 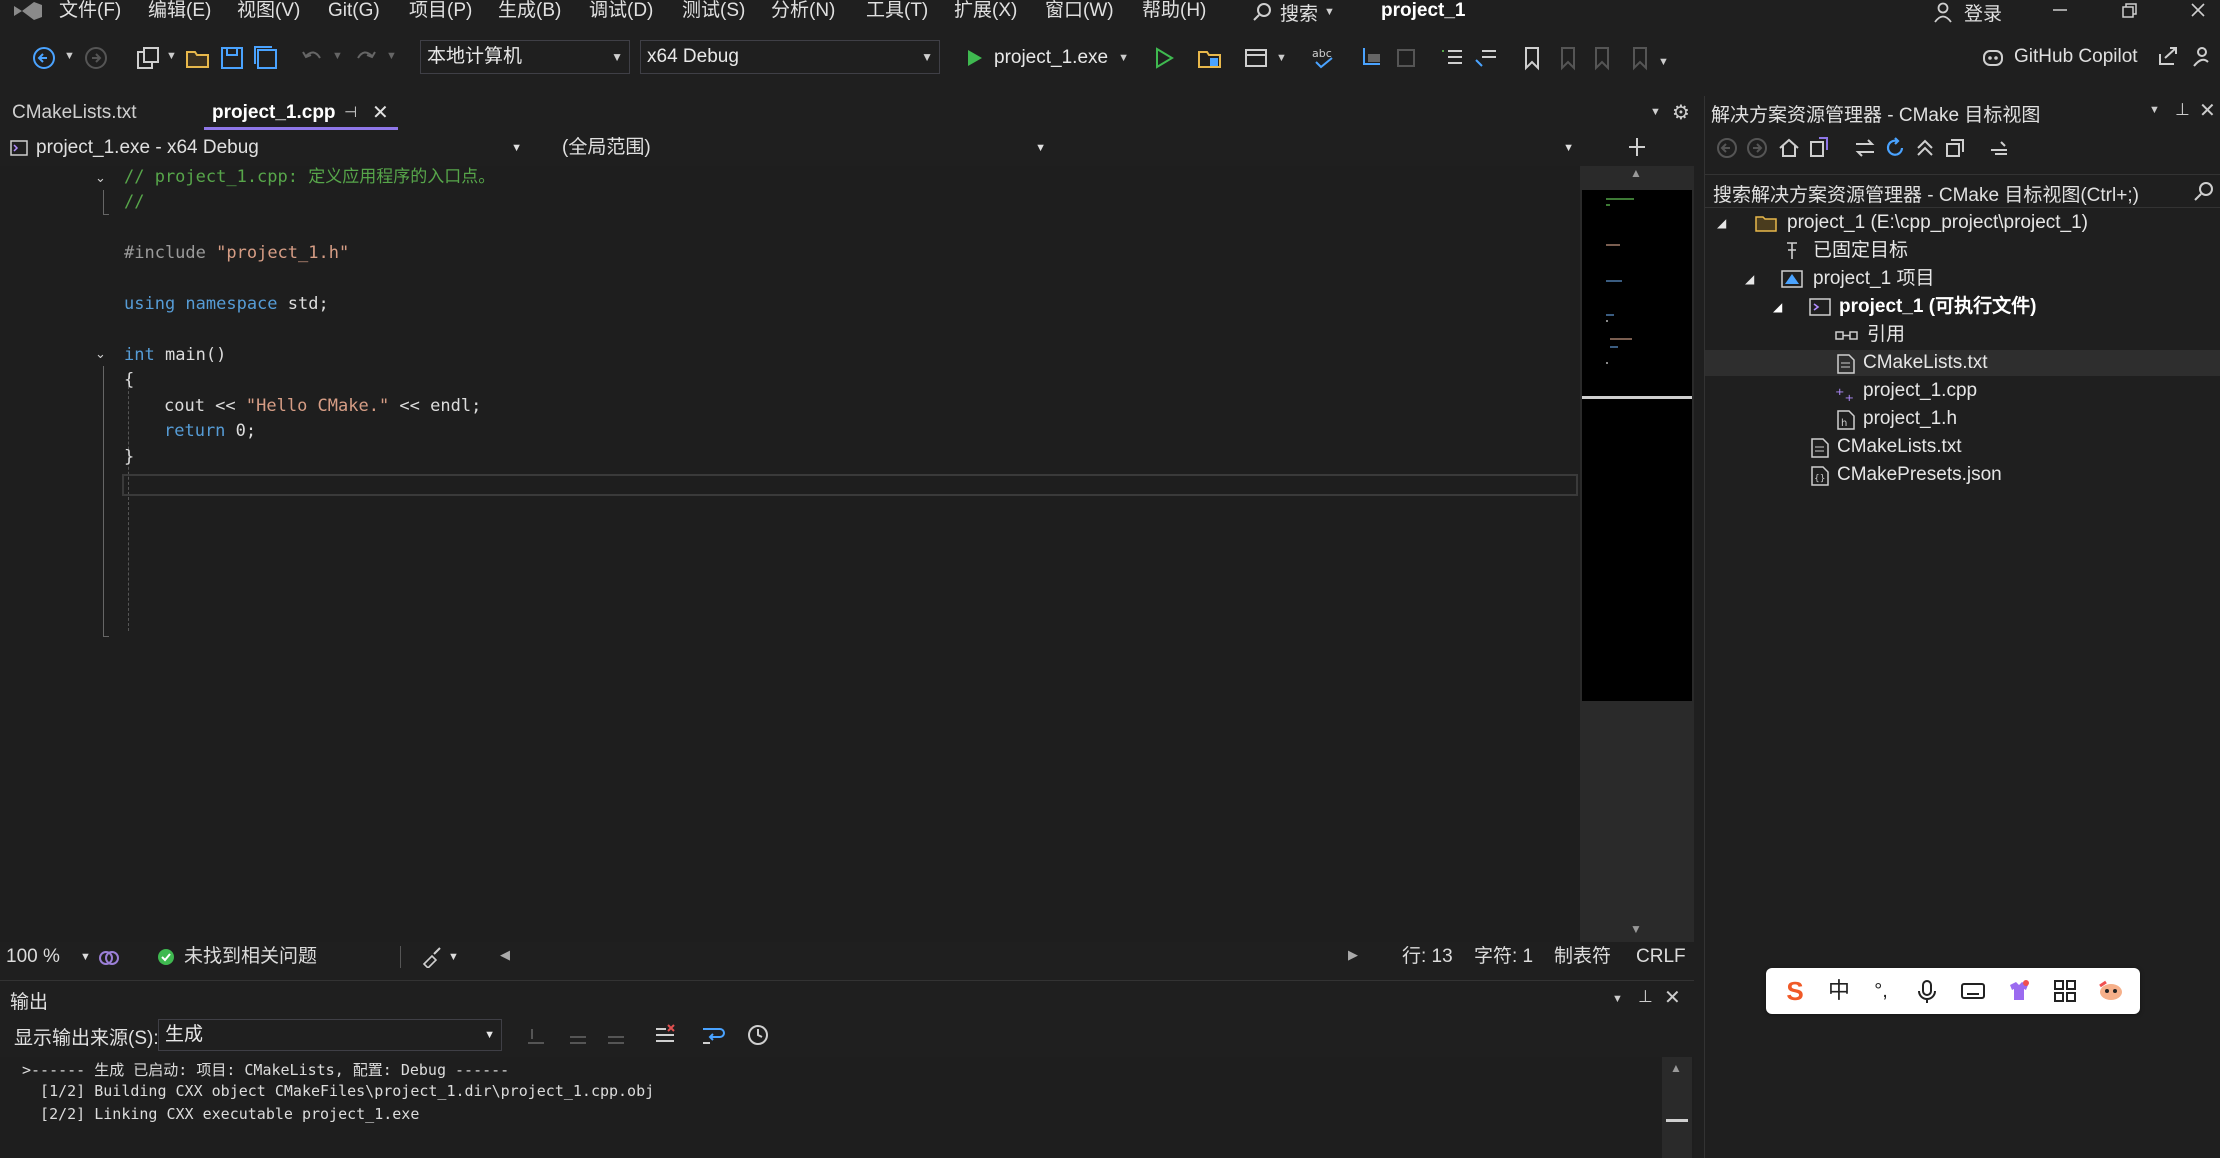 I want to click on clear-bookmarks-button, so click(x=1406, y=58).